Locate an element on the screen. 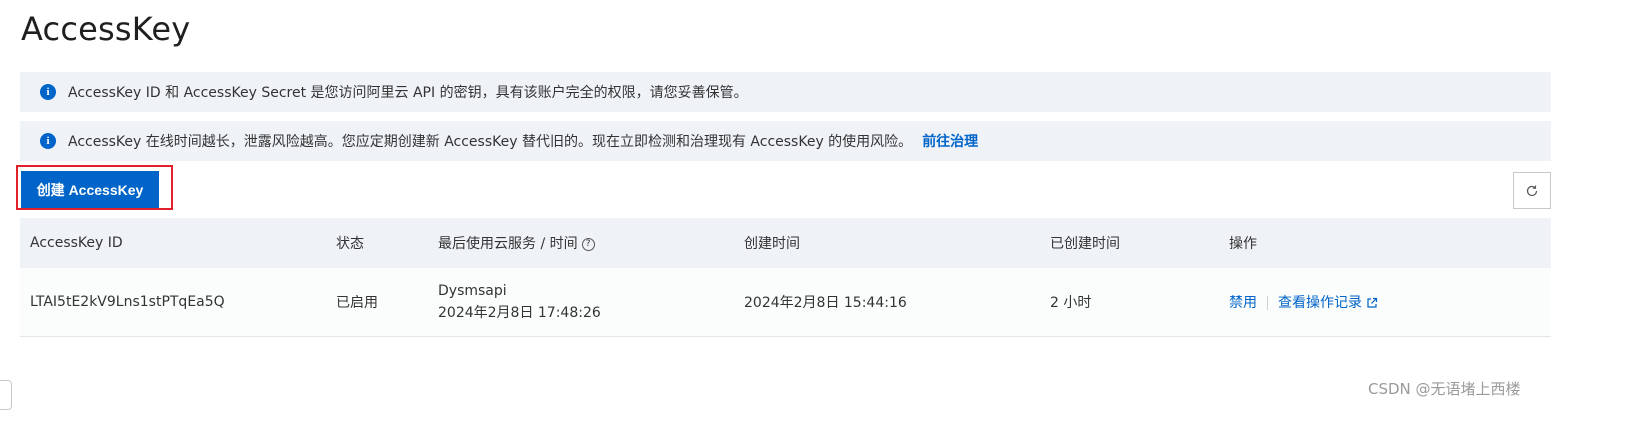 The width and height of the screenshot is (1628, 423). govern-link: 前往治理 is located at coordinates (950, 141).